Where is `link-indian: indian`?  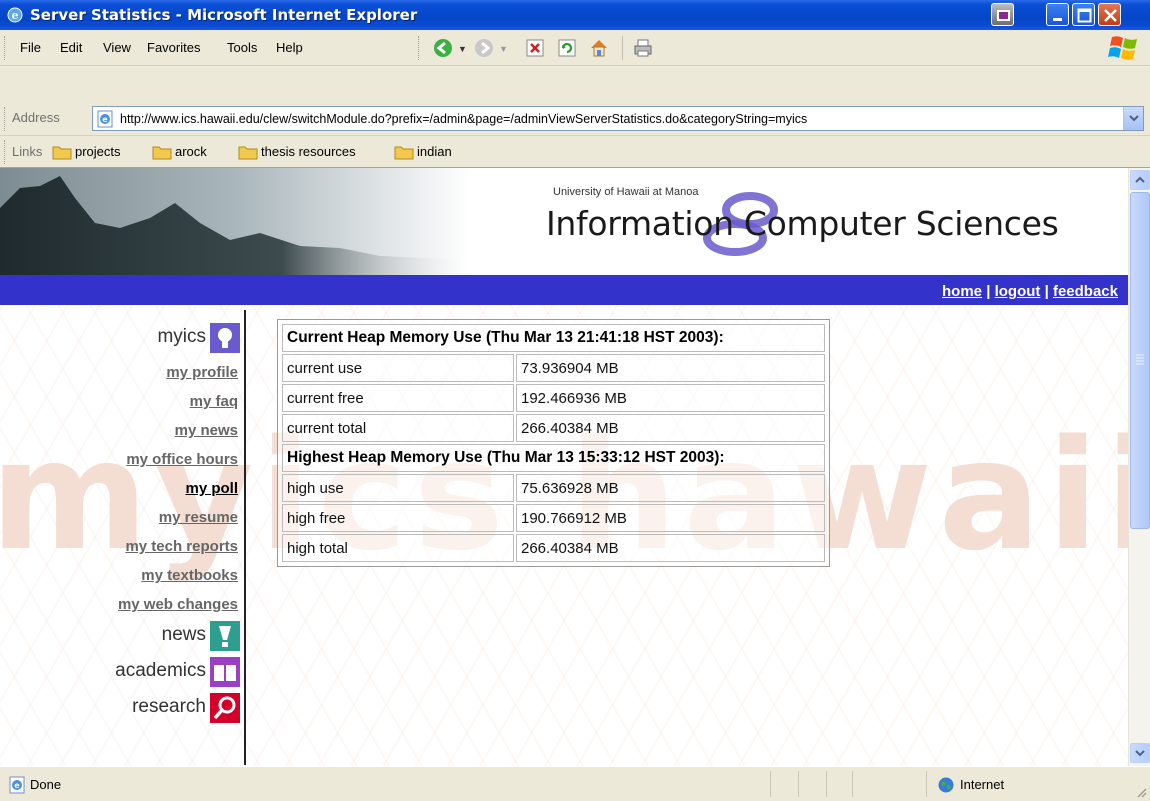 link-indian: indian is located at coordinates (434, 151).